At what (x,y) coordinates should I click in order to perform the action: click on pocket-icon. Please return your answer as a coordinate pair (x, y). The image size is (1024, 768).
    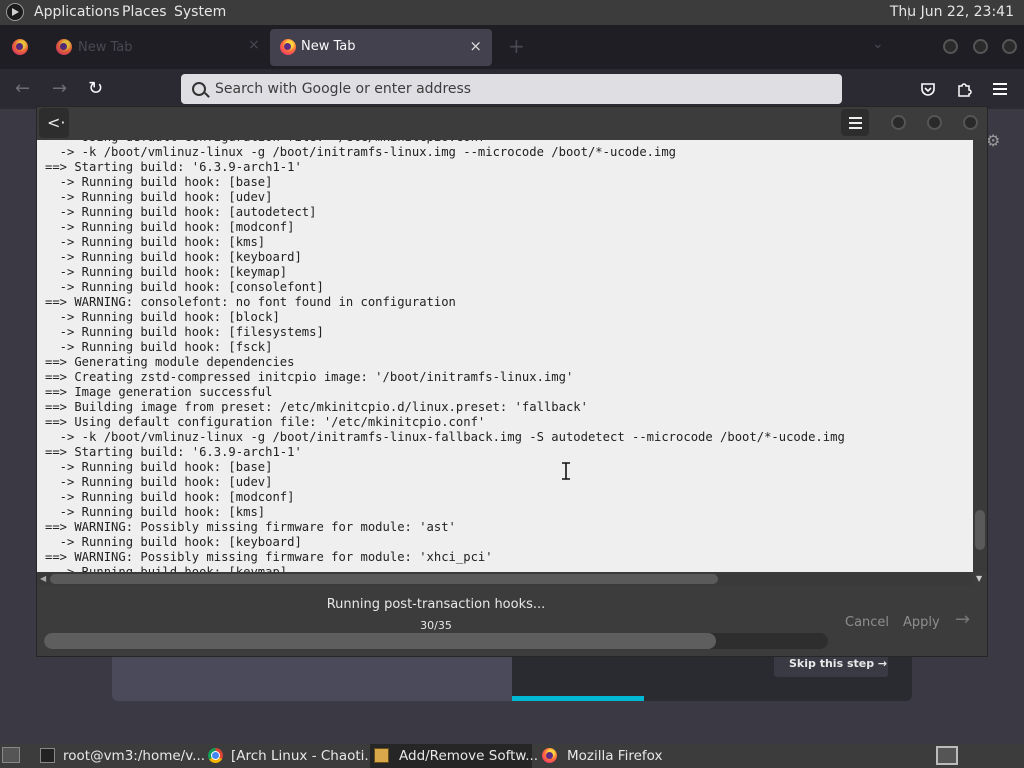
    Looking at the image, I should click on (928, 89).